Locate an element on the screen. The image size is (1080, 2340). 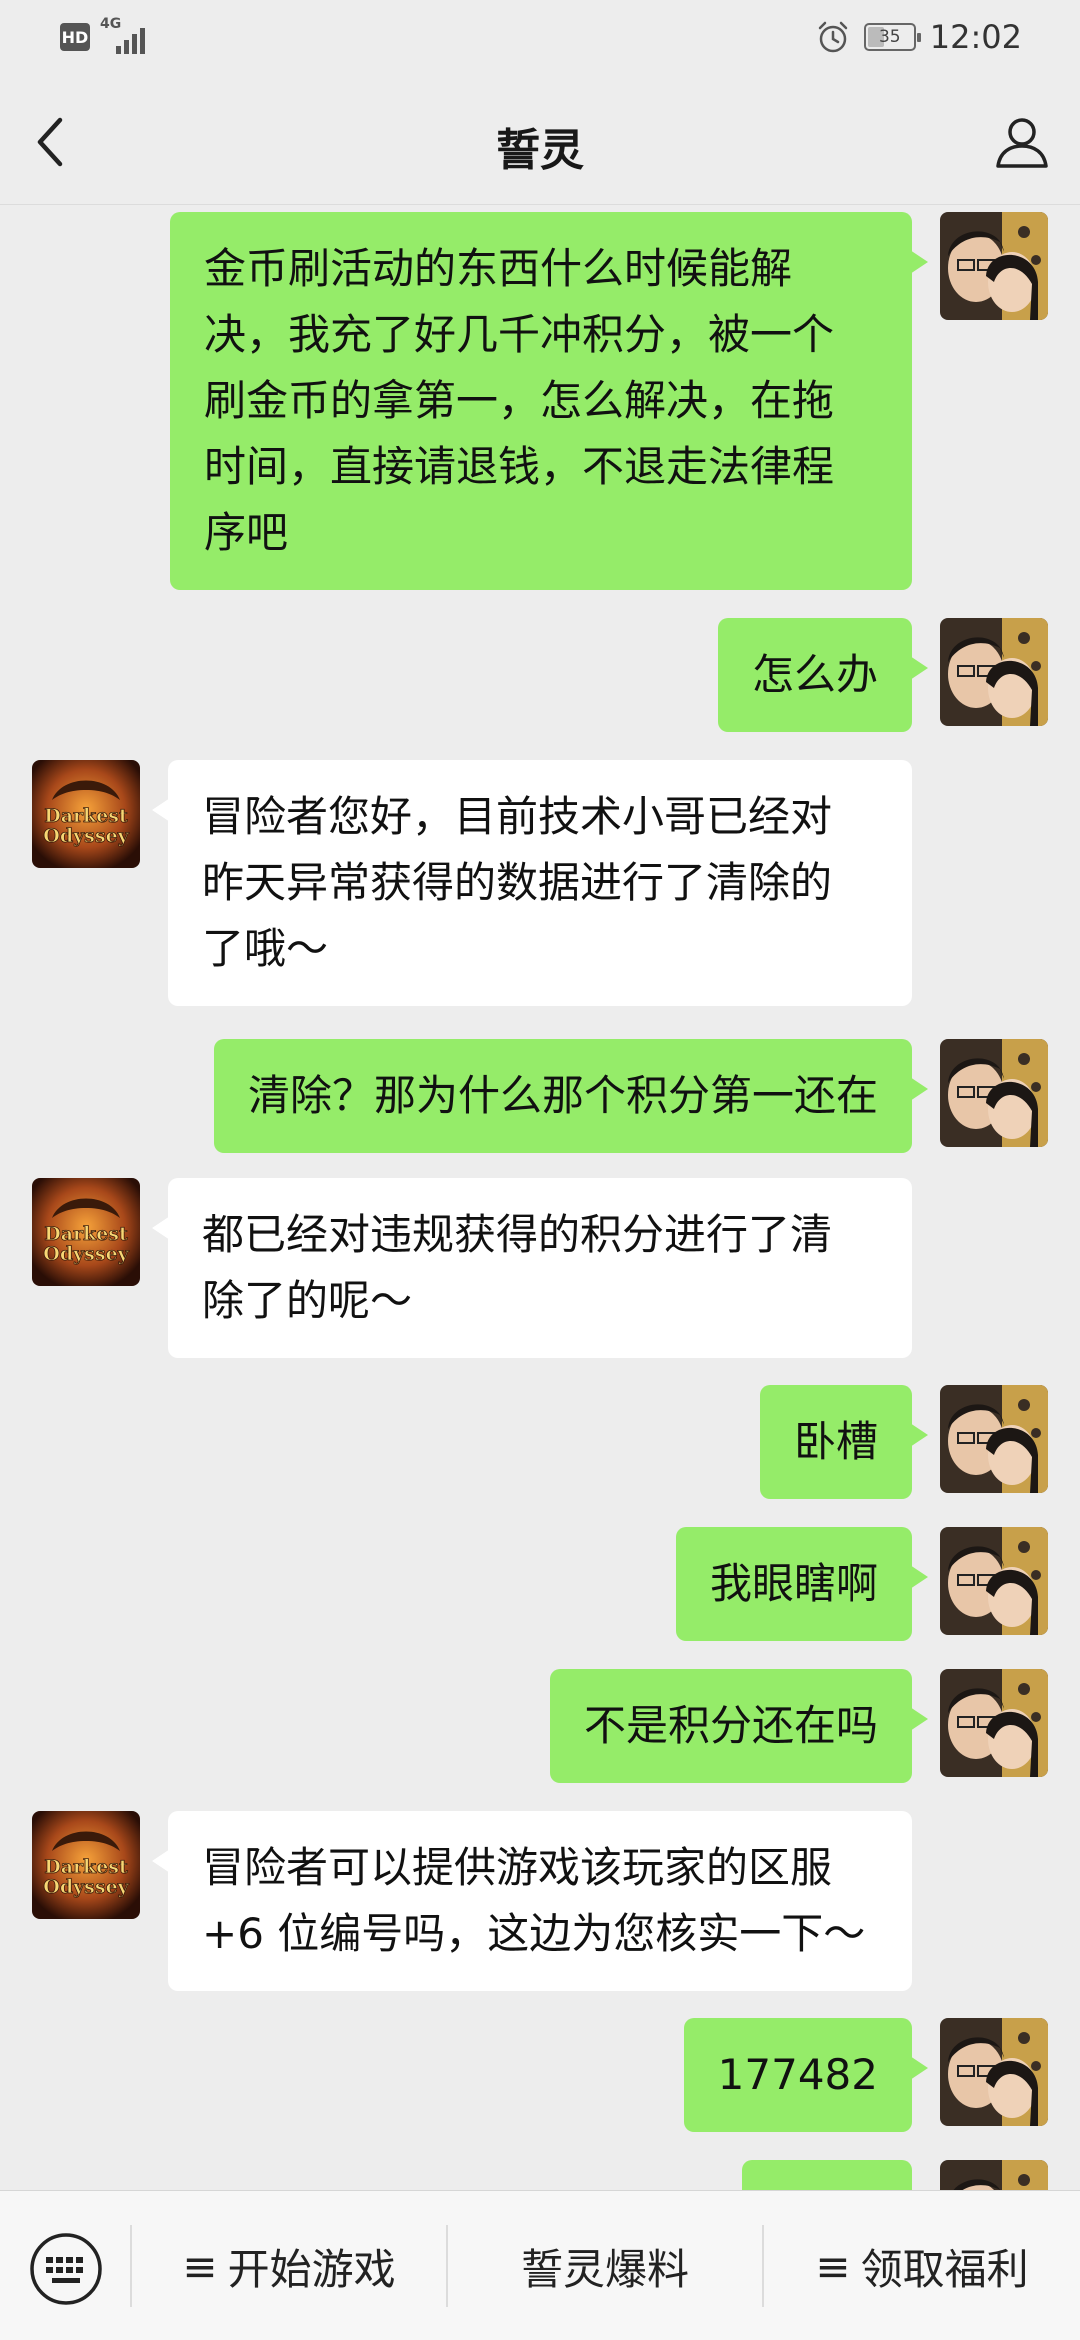
chat-header: 誓灵 is located at coordinates (540, 141).